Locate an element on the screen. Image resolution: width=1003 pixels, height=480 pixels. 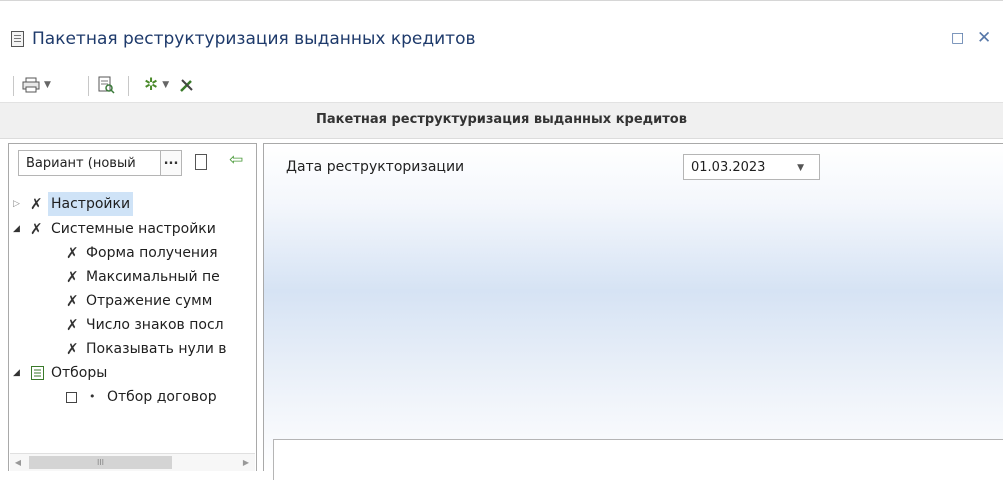
tree-item-label: Отбор договор is located at coordinates (162, 397).